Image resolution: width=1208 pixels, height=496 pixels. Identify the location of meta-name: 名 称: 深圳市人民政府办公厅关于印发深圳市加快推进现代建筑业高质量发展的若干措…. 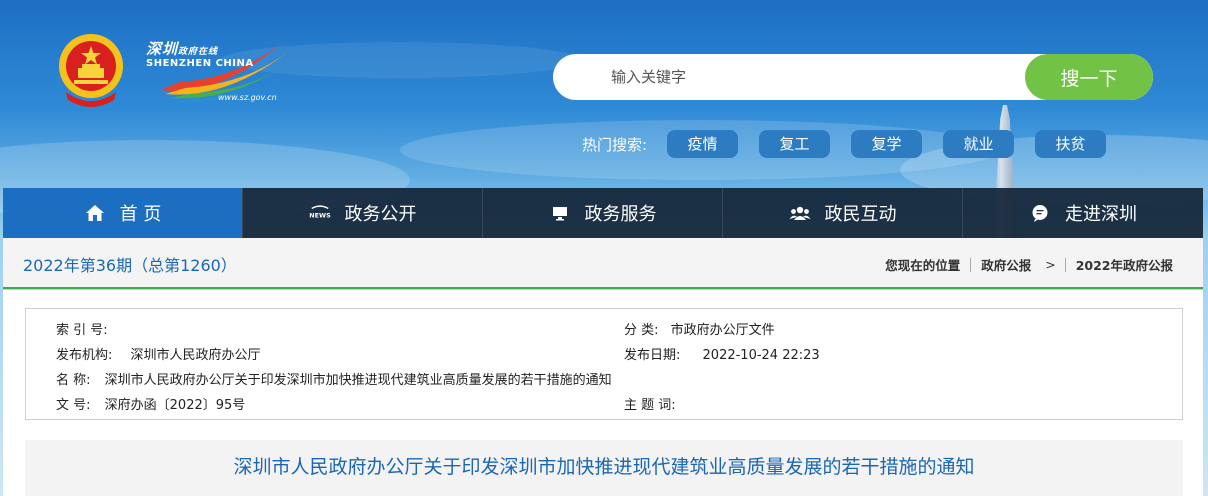
(334, 378).